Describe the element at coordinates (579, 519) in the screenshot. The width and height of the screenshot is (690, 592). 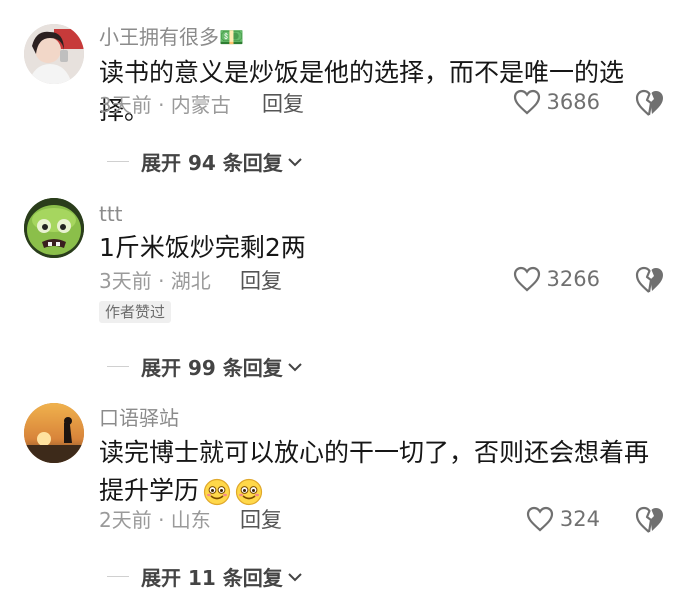
I see `like-count: 324` at that location.